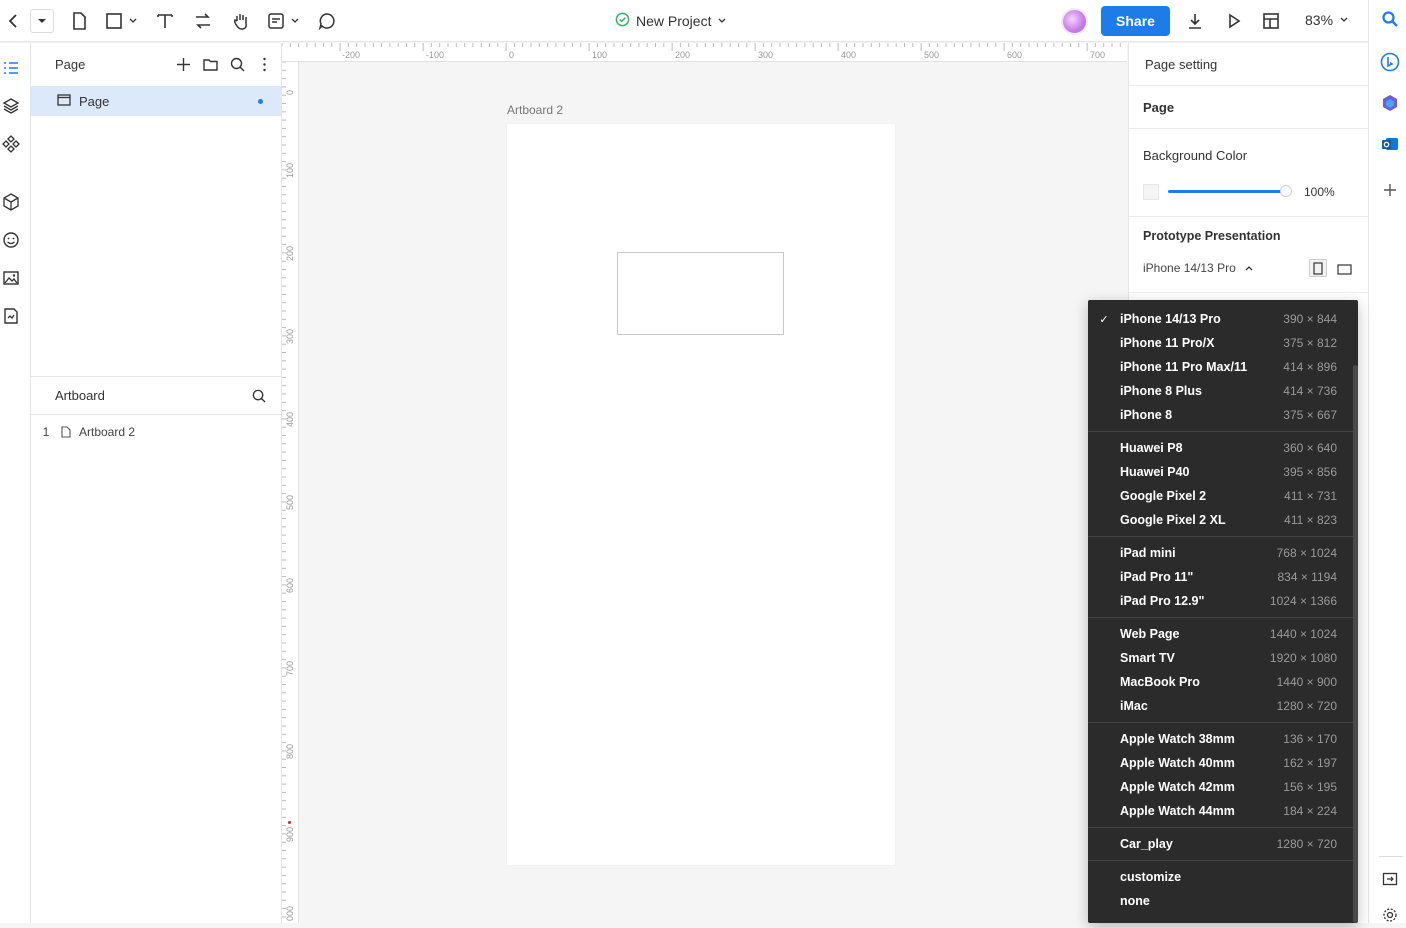  Describe the element at coordinates (94, 101) in the screenshot. I see `page-item-label: Page` at that location.